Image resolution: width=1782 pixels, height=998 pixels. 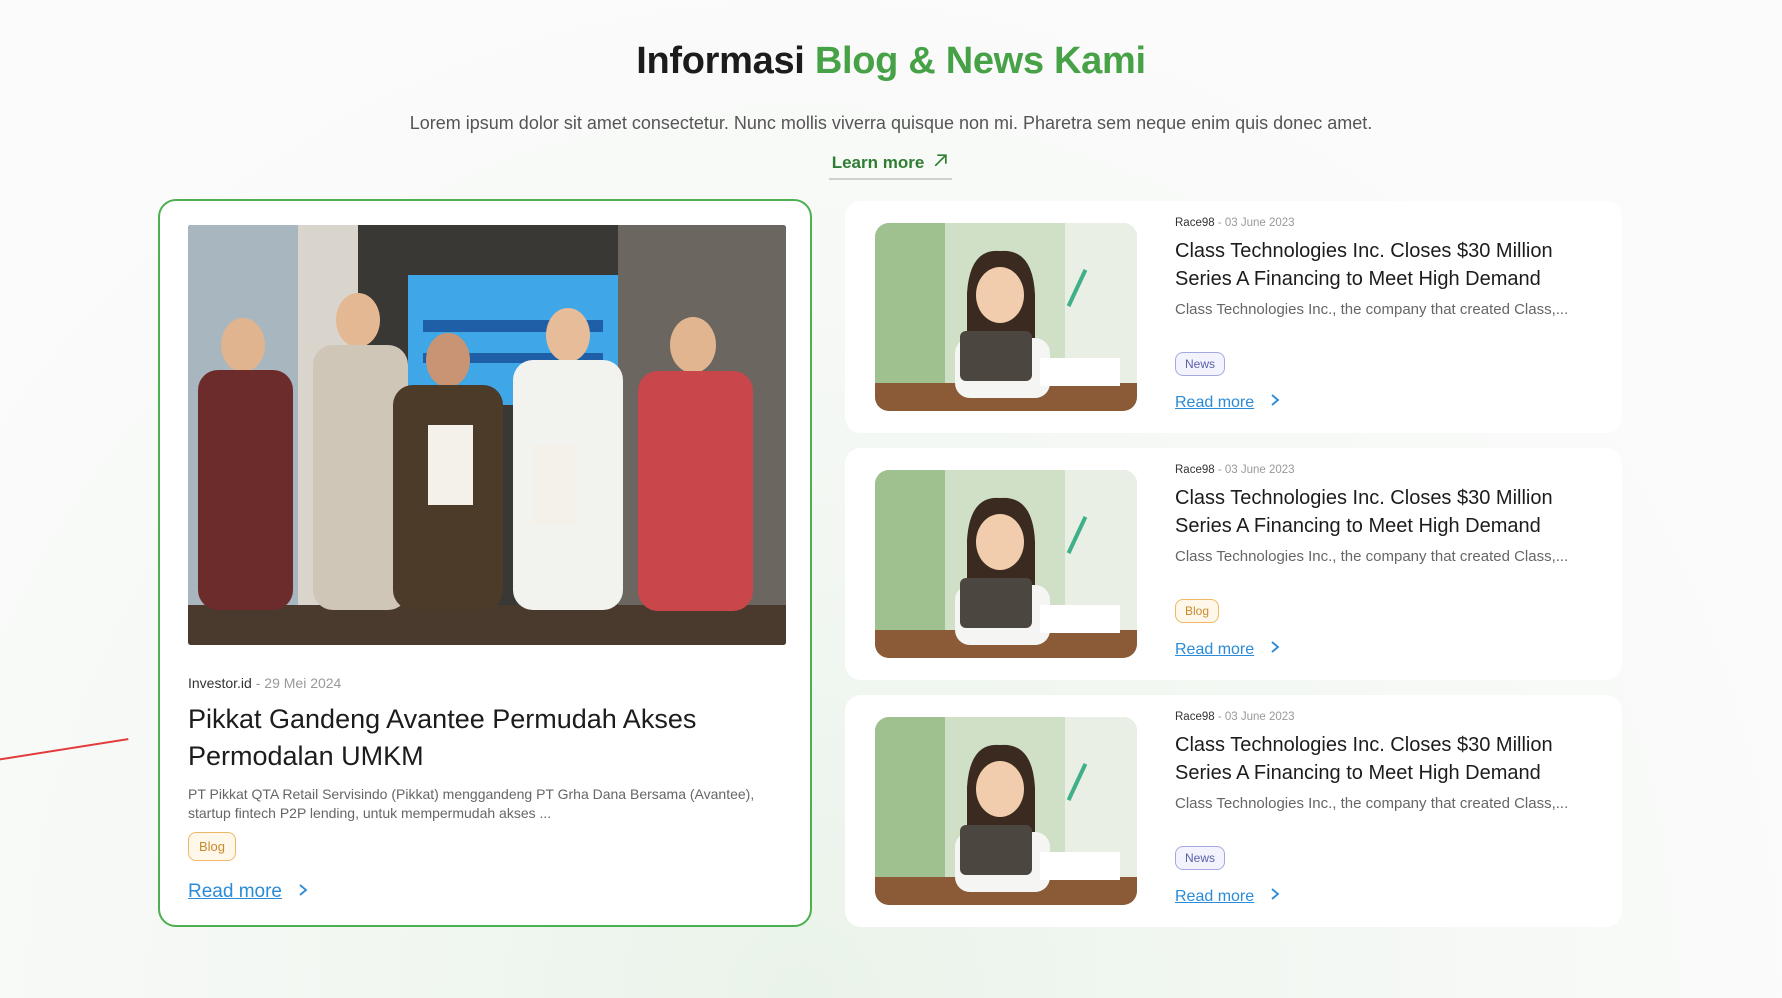 I want to click on arrow-up-right-icon, so click(x=940, y=163).